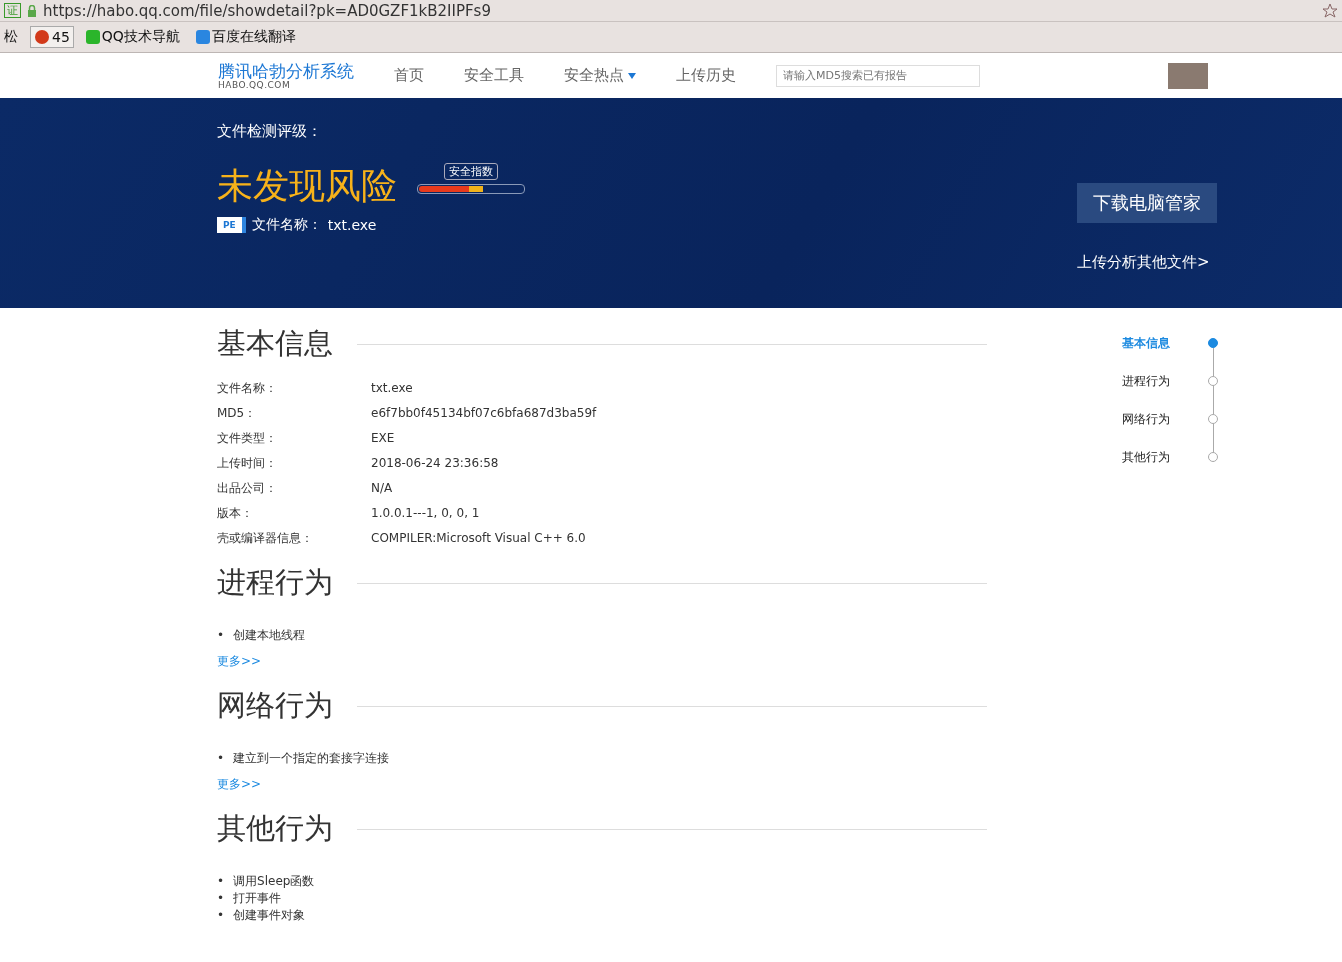 This screenshot has height=962, width=1342. Describe the element at coordinates (383, 438) in the screenshot. I see `field-value: EXE` at that location.